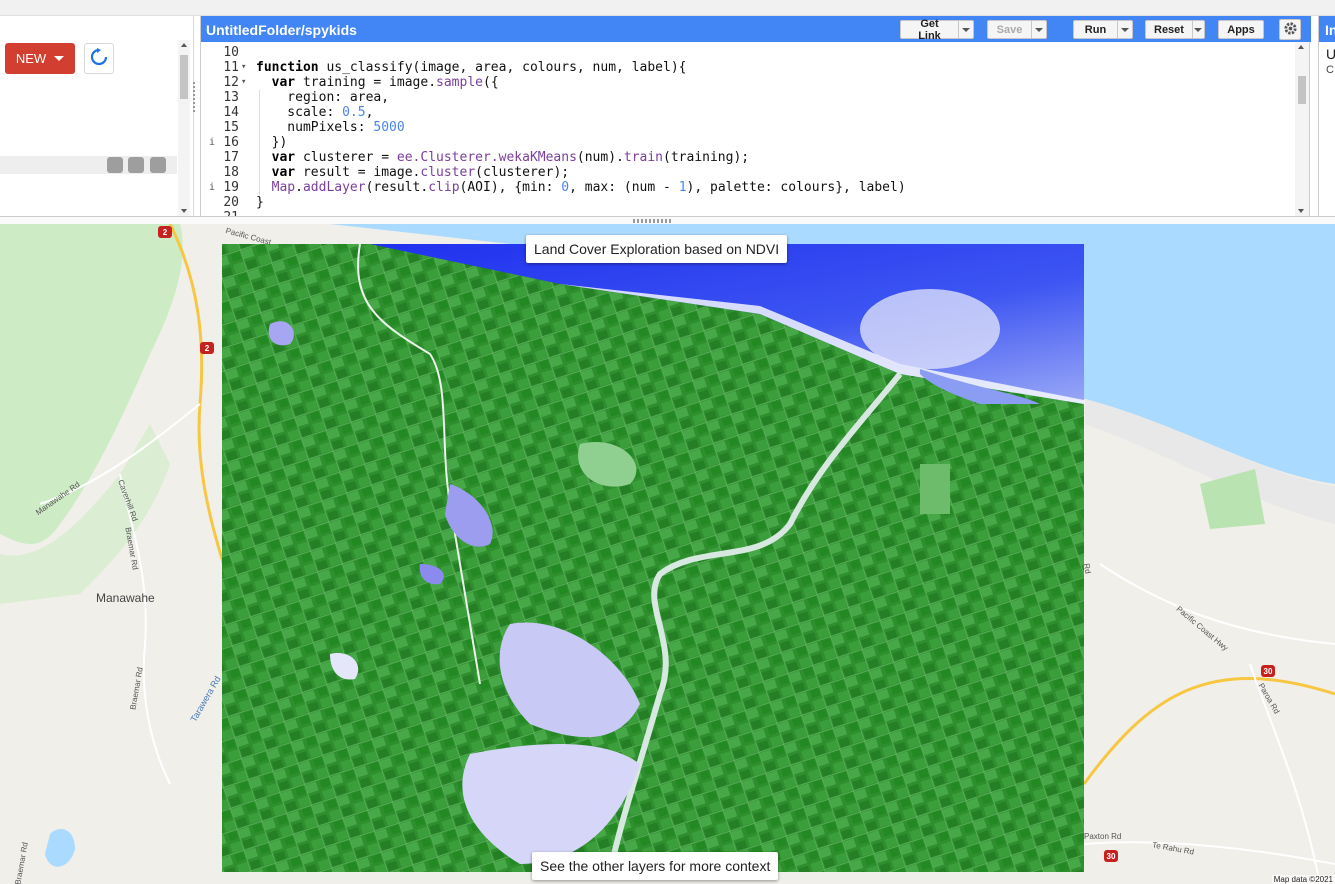 This screenshot has width=1335, height=884. What do you see at coordinates (231, 52) in the screenshot?
I see `line-number: 10` at bounding box center [231, 52].